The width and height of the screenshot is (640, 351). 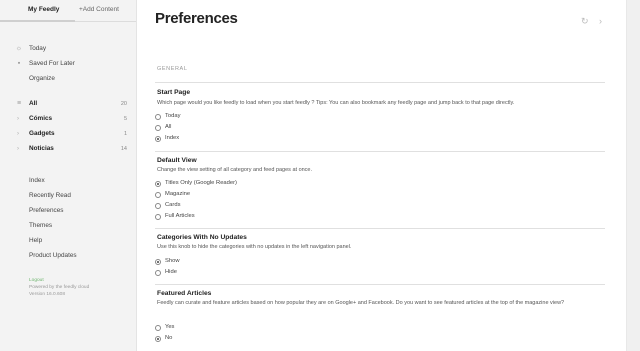 What do you see at coordinates (99, 9) in the screenshot?
I see `tab-add-content: +Add Content` at bounding box center [99, 9].